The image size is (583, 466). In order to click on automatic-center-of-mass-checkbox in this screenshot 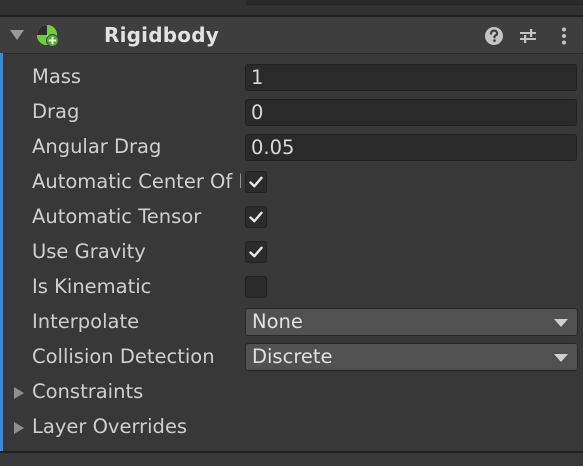, I will do `click(256, 182)`.